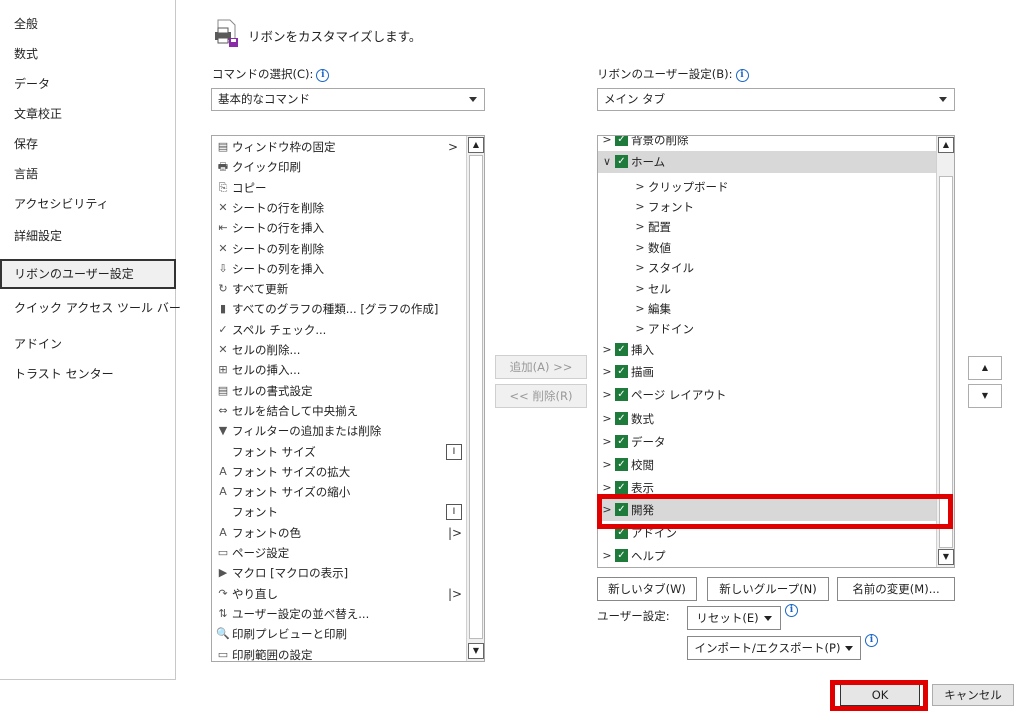 The height and width of the screenshot is (711, 1024). Describe the element at coordinates (768, 162) in the screenshot. I see `ribbon-tab-item: ∨ ✓ ホーム` at that location.